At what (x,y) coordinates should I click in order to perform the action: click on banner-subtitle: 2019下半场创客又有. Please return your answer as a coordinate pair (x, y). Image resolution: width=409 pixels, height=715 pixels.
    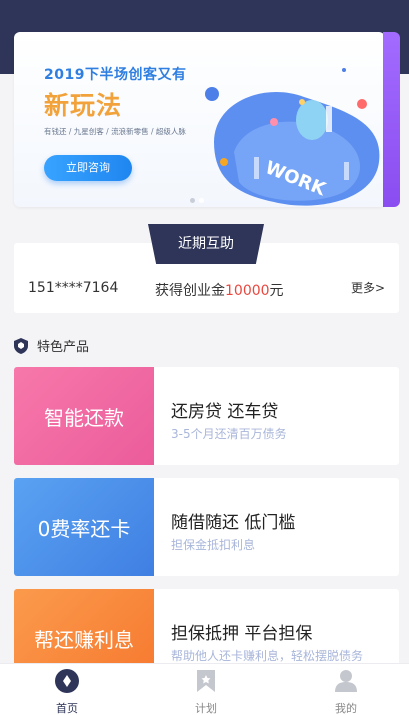
    Looking at the image, I should click on (115, 75).